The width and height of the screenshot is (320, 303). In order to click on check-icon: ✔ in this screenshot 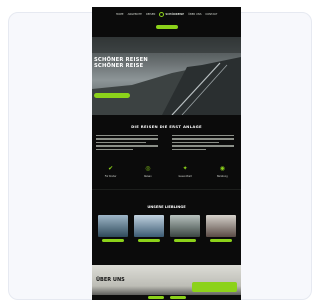, I will do `click(111, 168)`.